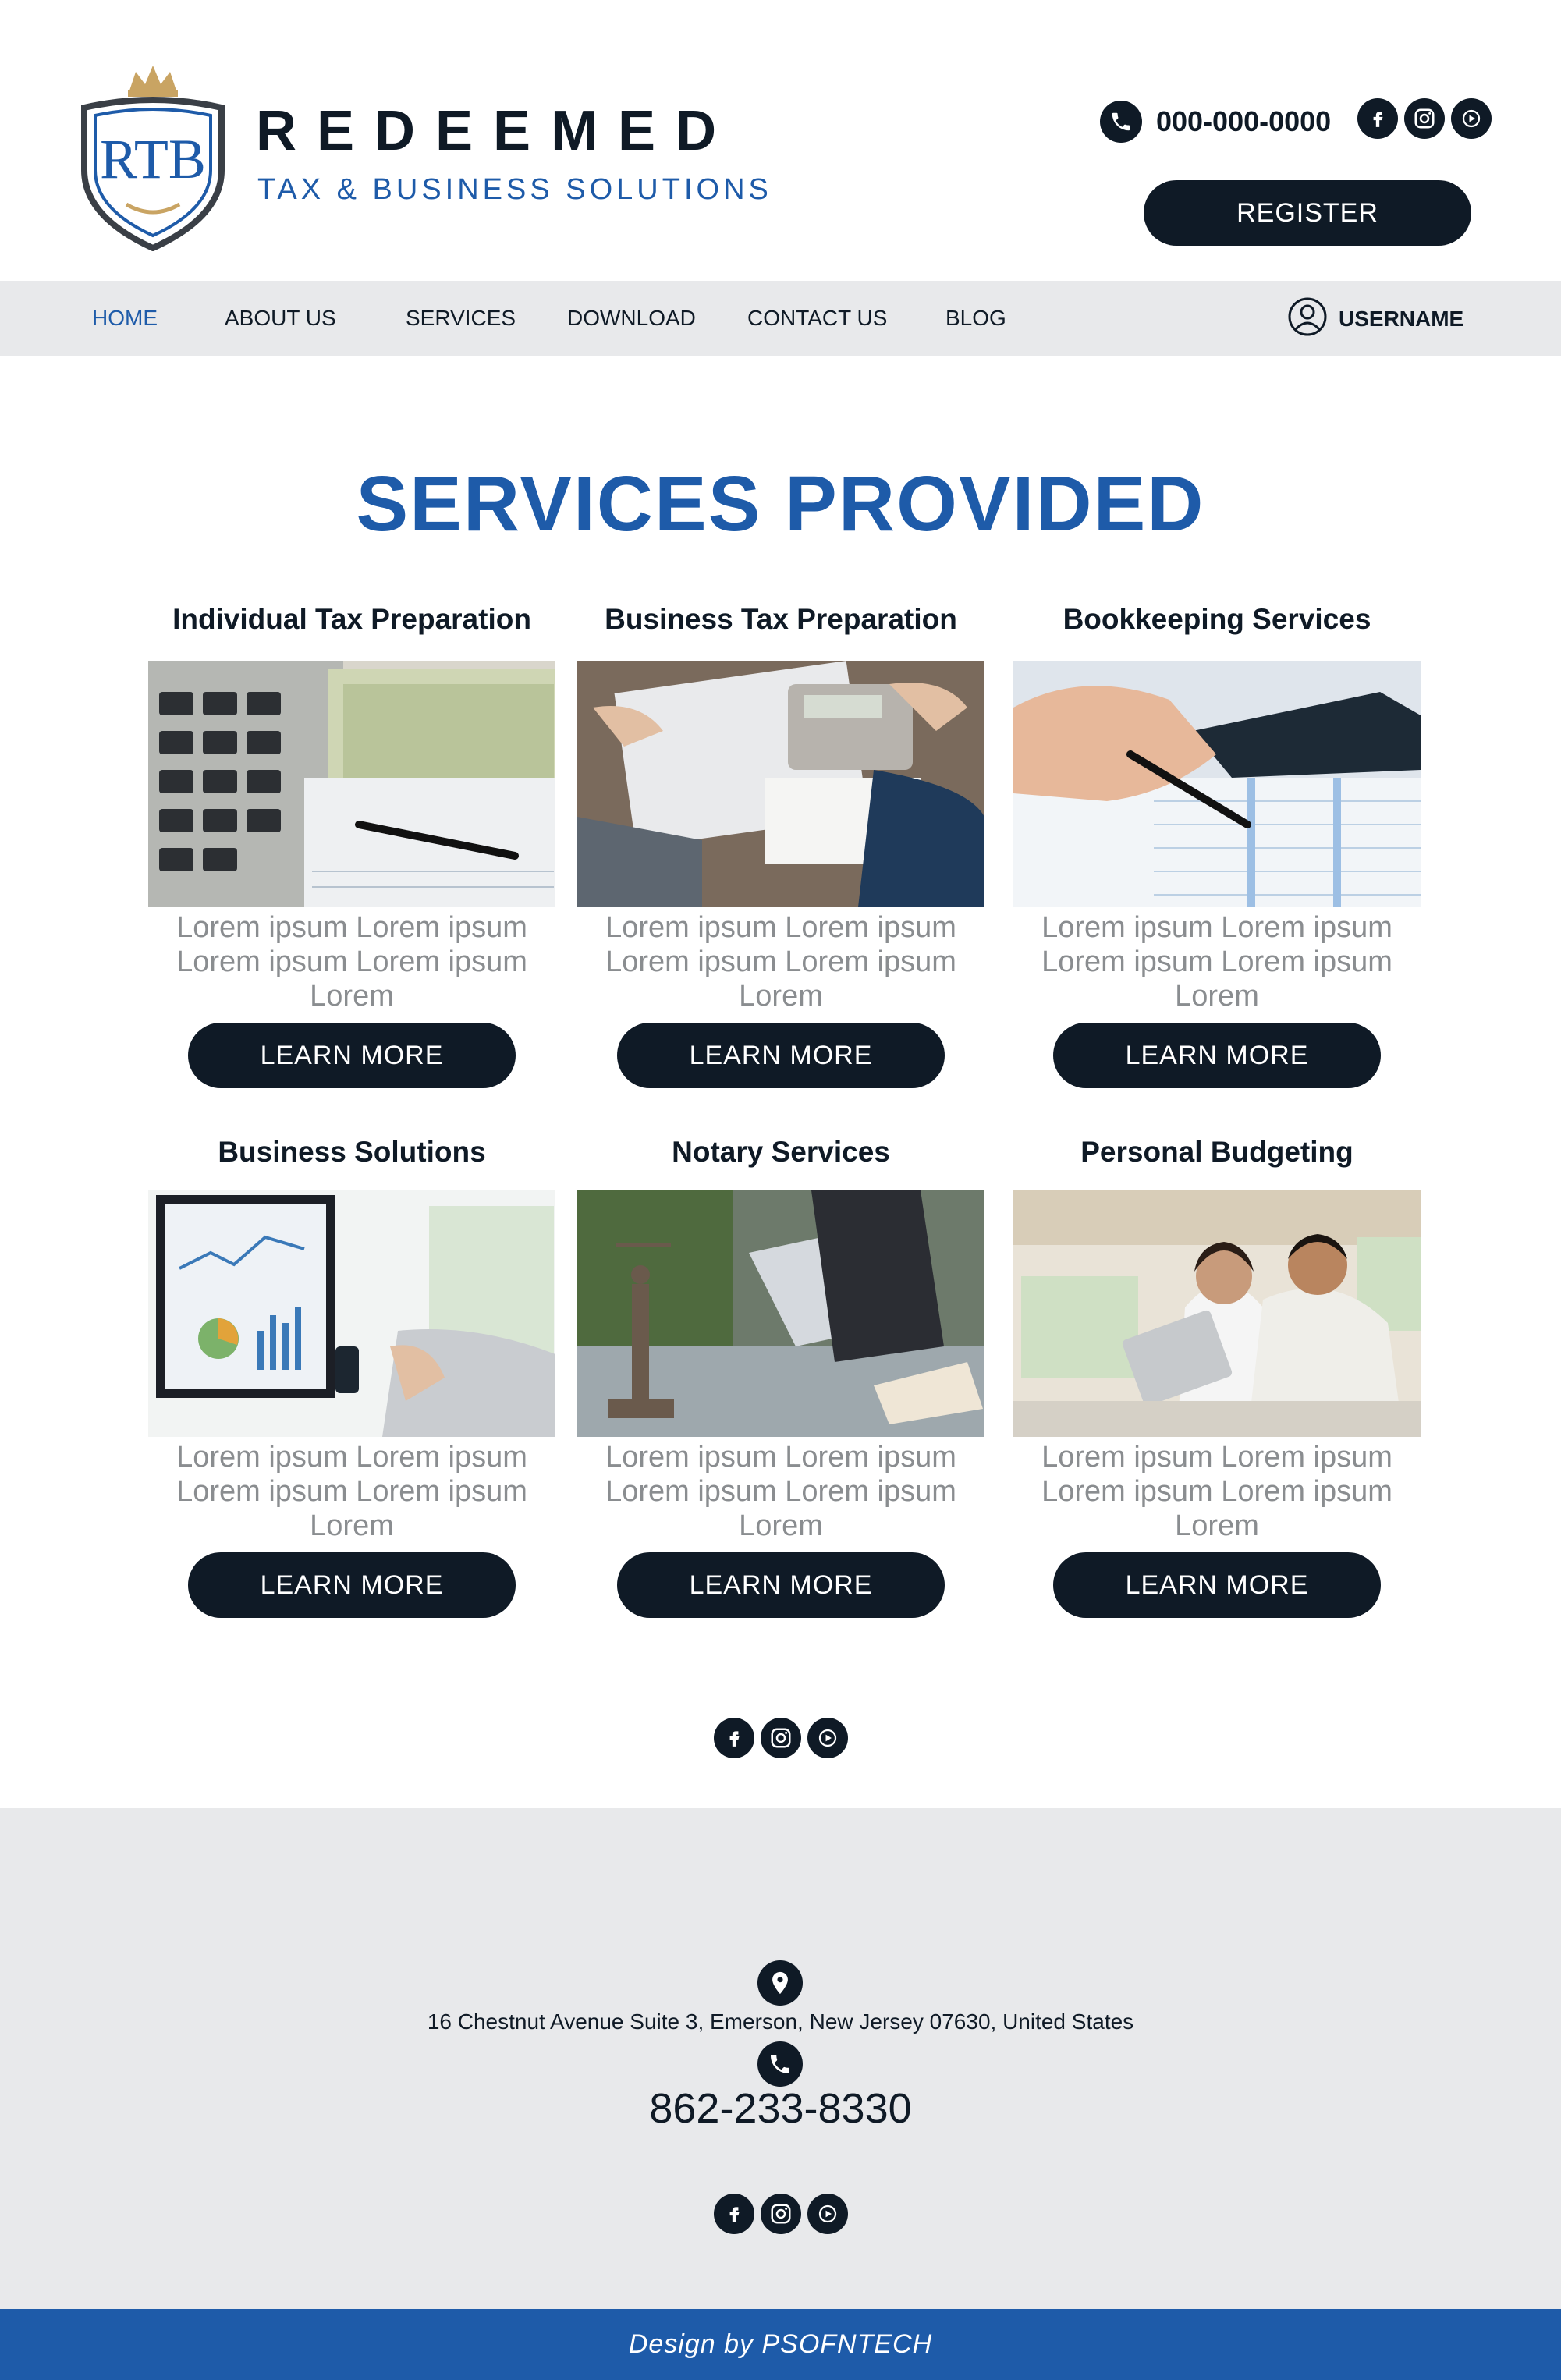  I want to click on nav-item-download: DOWNLOAD, so click(631, 318).